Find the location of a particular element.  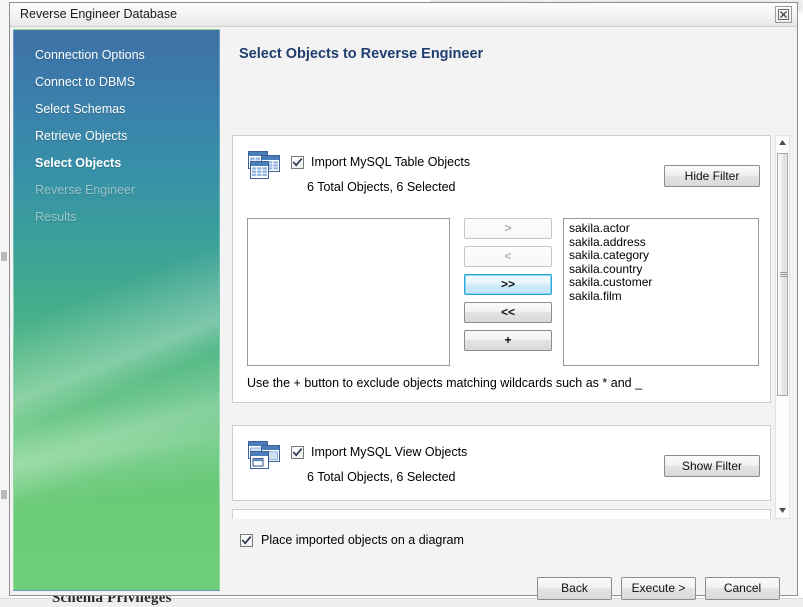

sidebar-item-select-schemas: Select Schemas is located at coordinates (116, 109).